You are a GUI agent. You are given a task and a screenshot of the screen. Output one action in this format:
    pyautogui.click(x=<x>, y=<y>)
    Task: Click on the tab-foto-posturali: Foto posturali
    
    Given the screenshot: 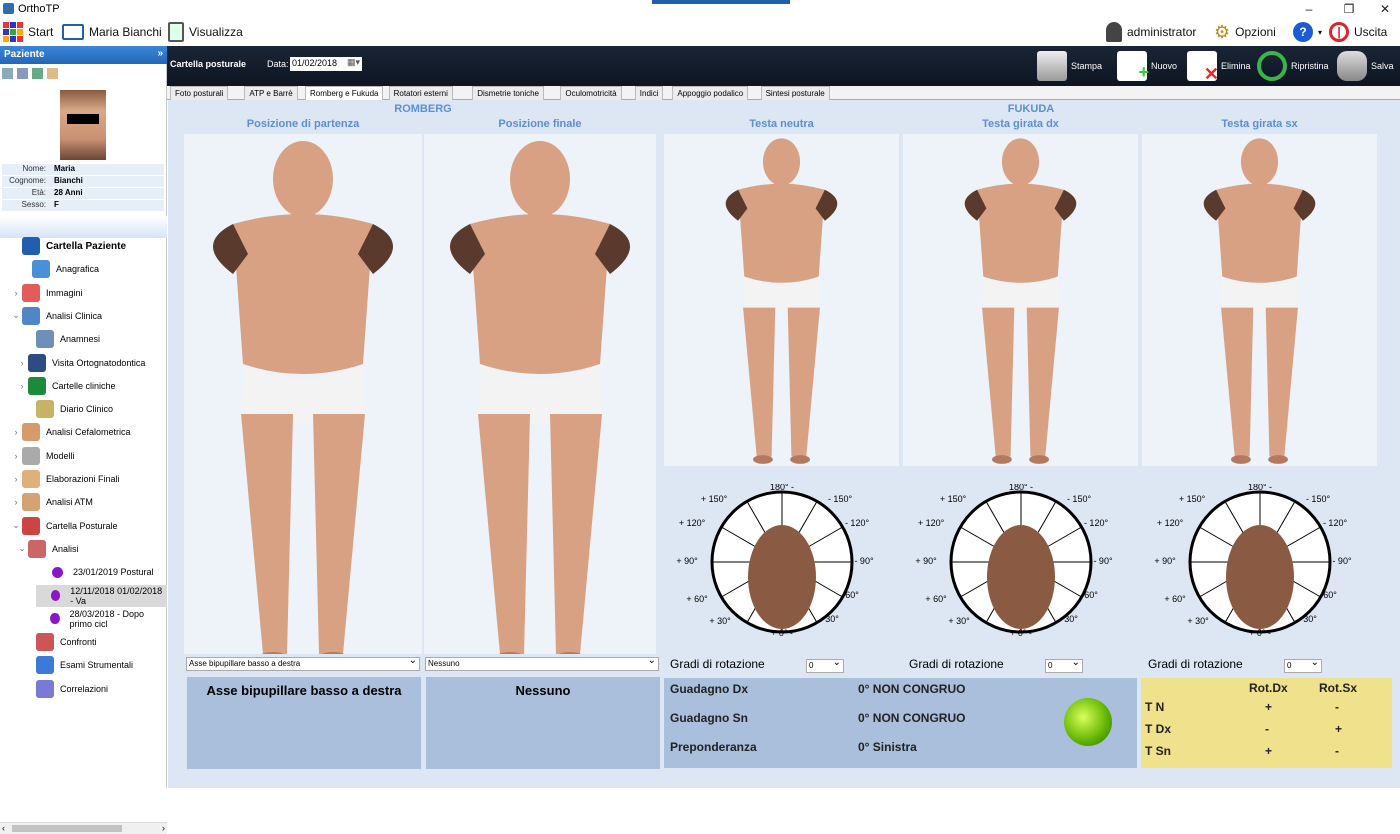 What is the action you would take?
    pyautogui.click(x=199, y=93)
    